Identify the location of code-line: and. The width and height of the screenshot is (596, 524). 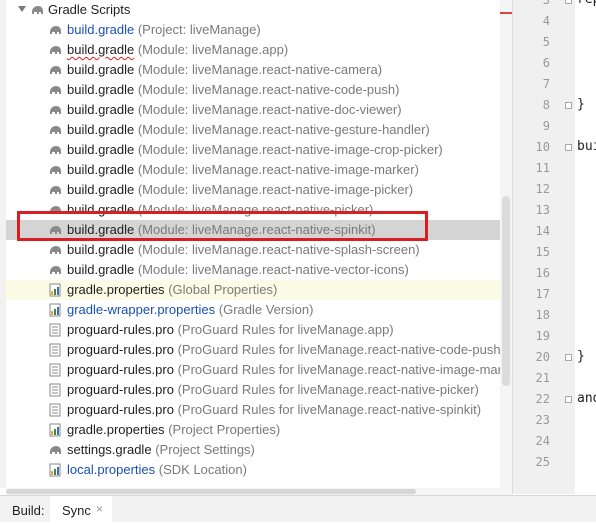
(586, 399).